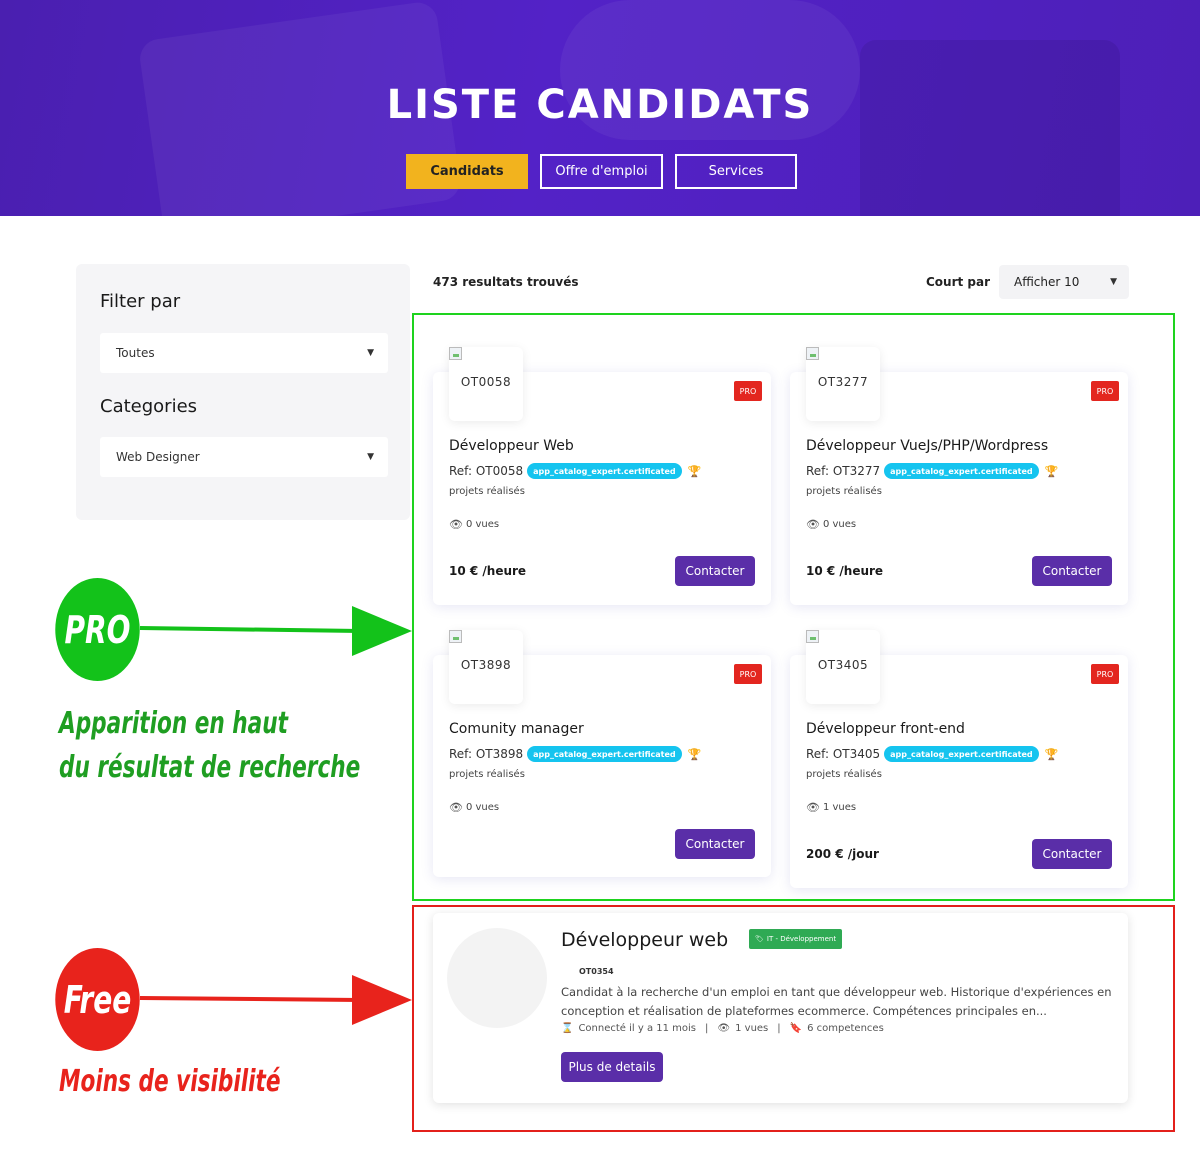 This screenshot has width=1200, height=1157. Describe the element at coordinates (210, 767) in the screenshot. I see `pro-annotation-line2: du résultat de recherche` at that location.